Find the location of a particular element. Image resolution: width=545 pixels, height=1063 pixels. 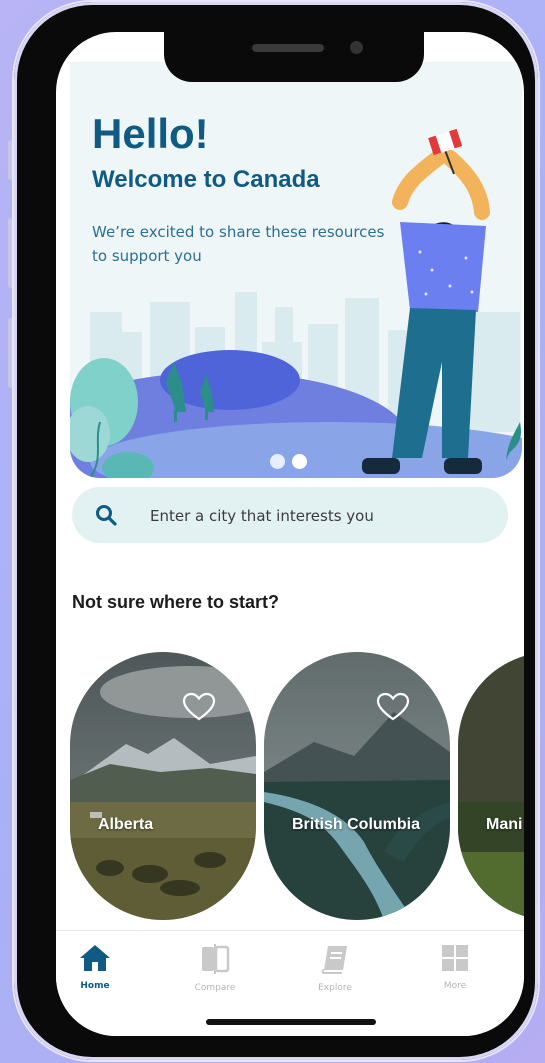

tab-explore: Explore is located at coordinates (335, 968).